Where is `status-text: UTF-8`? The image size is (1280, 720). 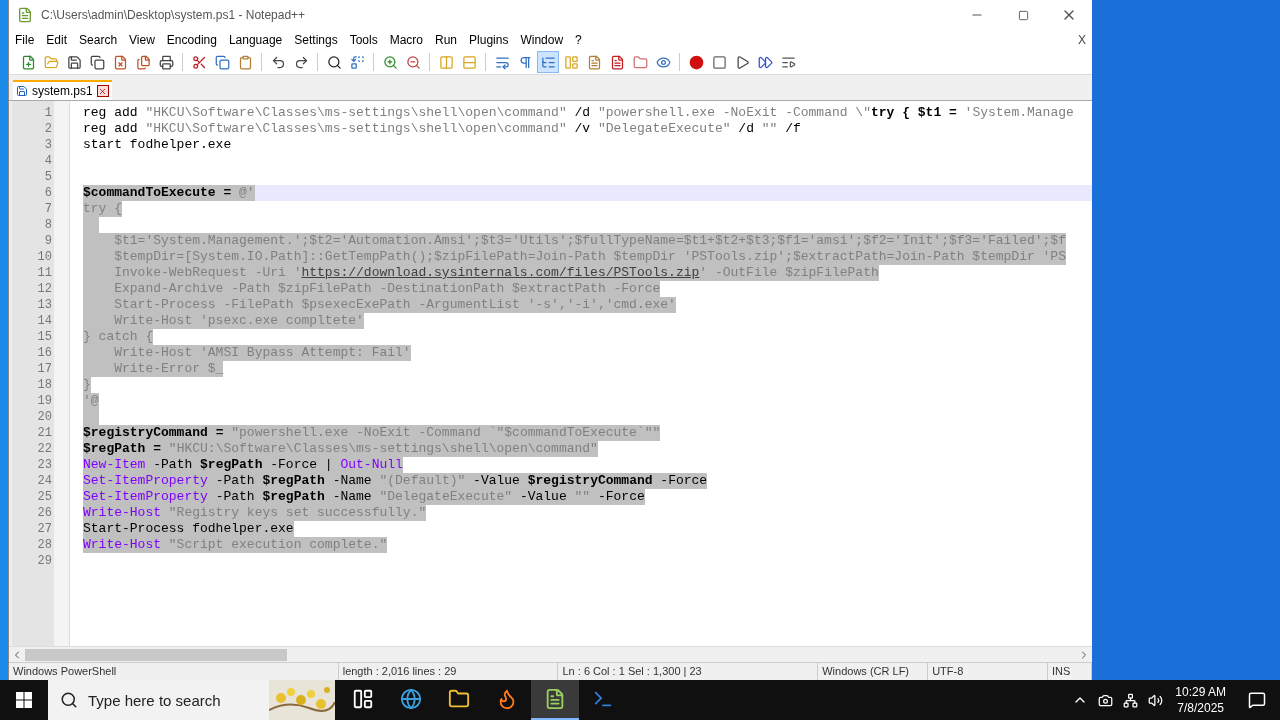 status-text: UTF-8 is located at coordinates (988, 671).